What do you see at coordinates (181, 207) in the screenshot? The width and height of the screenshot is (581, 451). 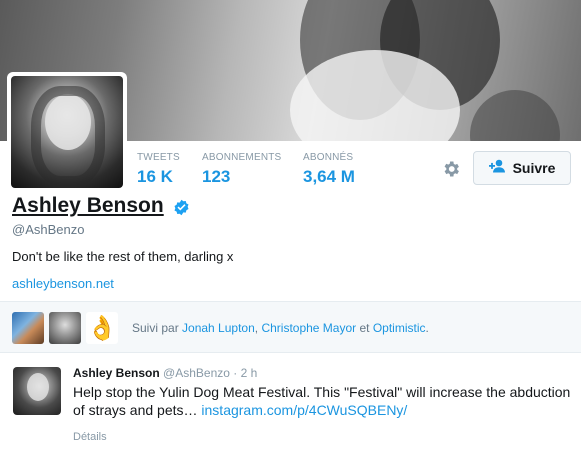 I see `verified-badge-icon` at bounding box center [181, 207].